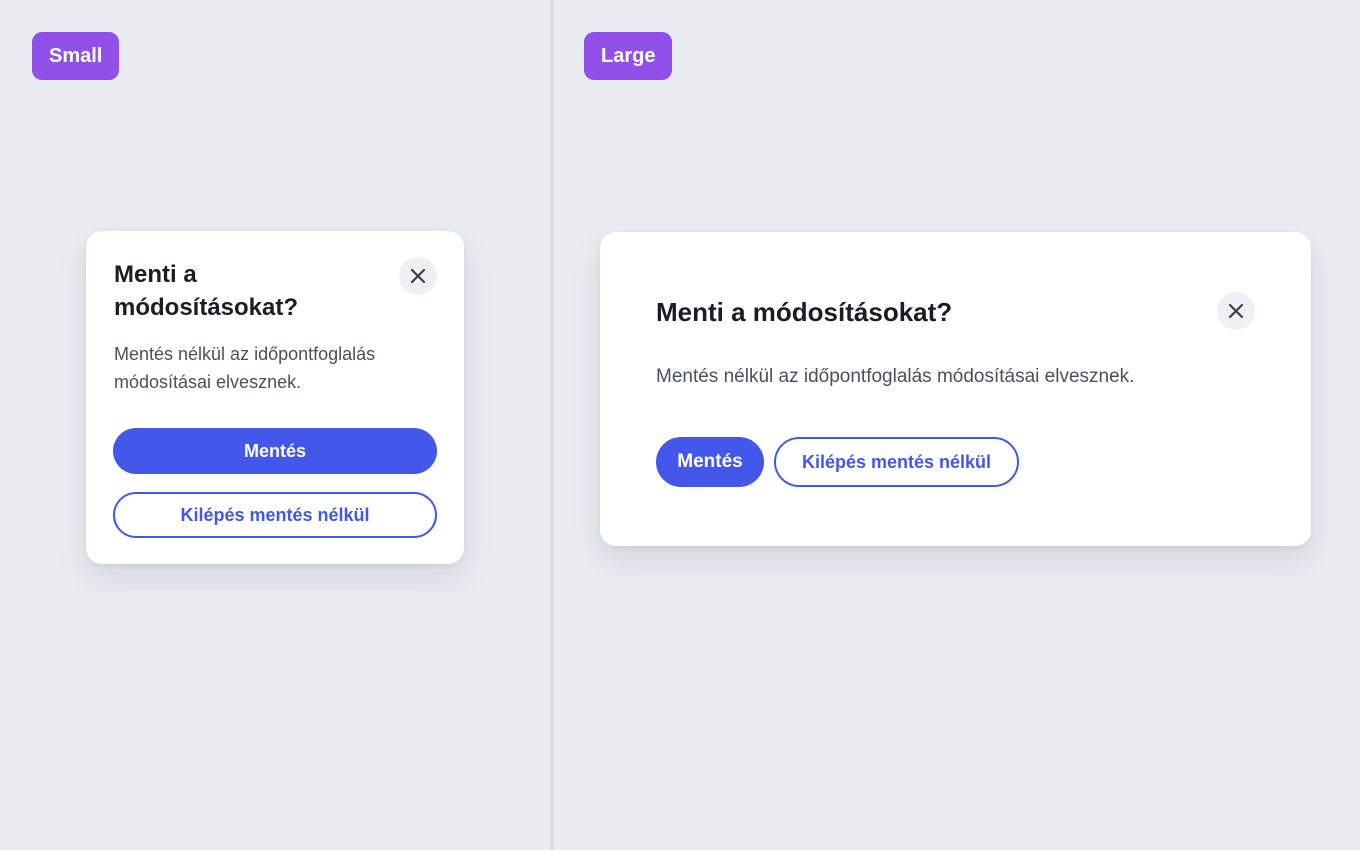 The height and width of the screenshot is (850, 1360). I want to click on size-badge-large: Large, so click(628, 56).